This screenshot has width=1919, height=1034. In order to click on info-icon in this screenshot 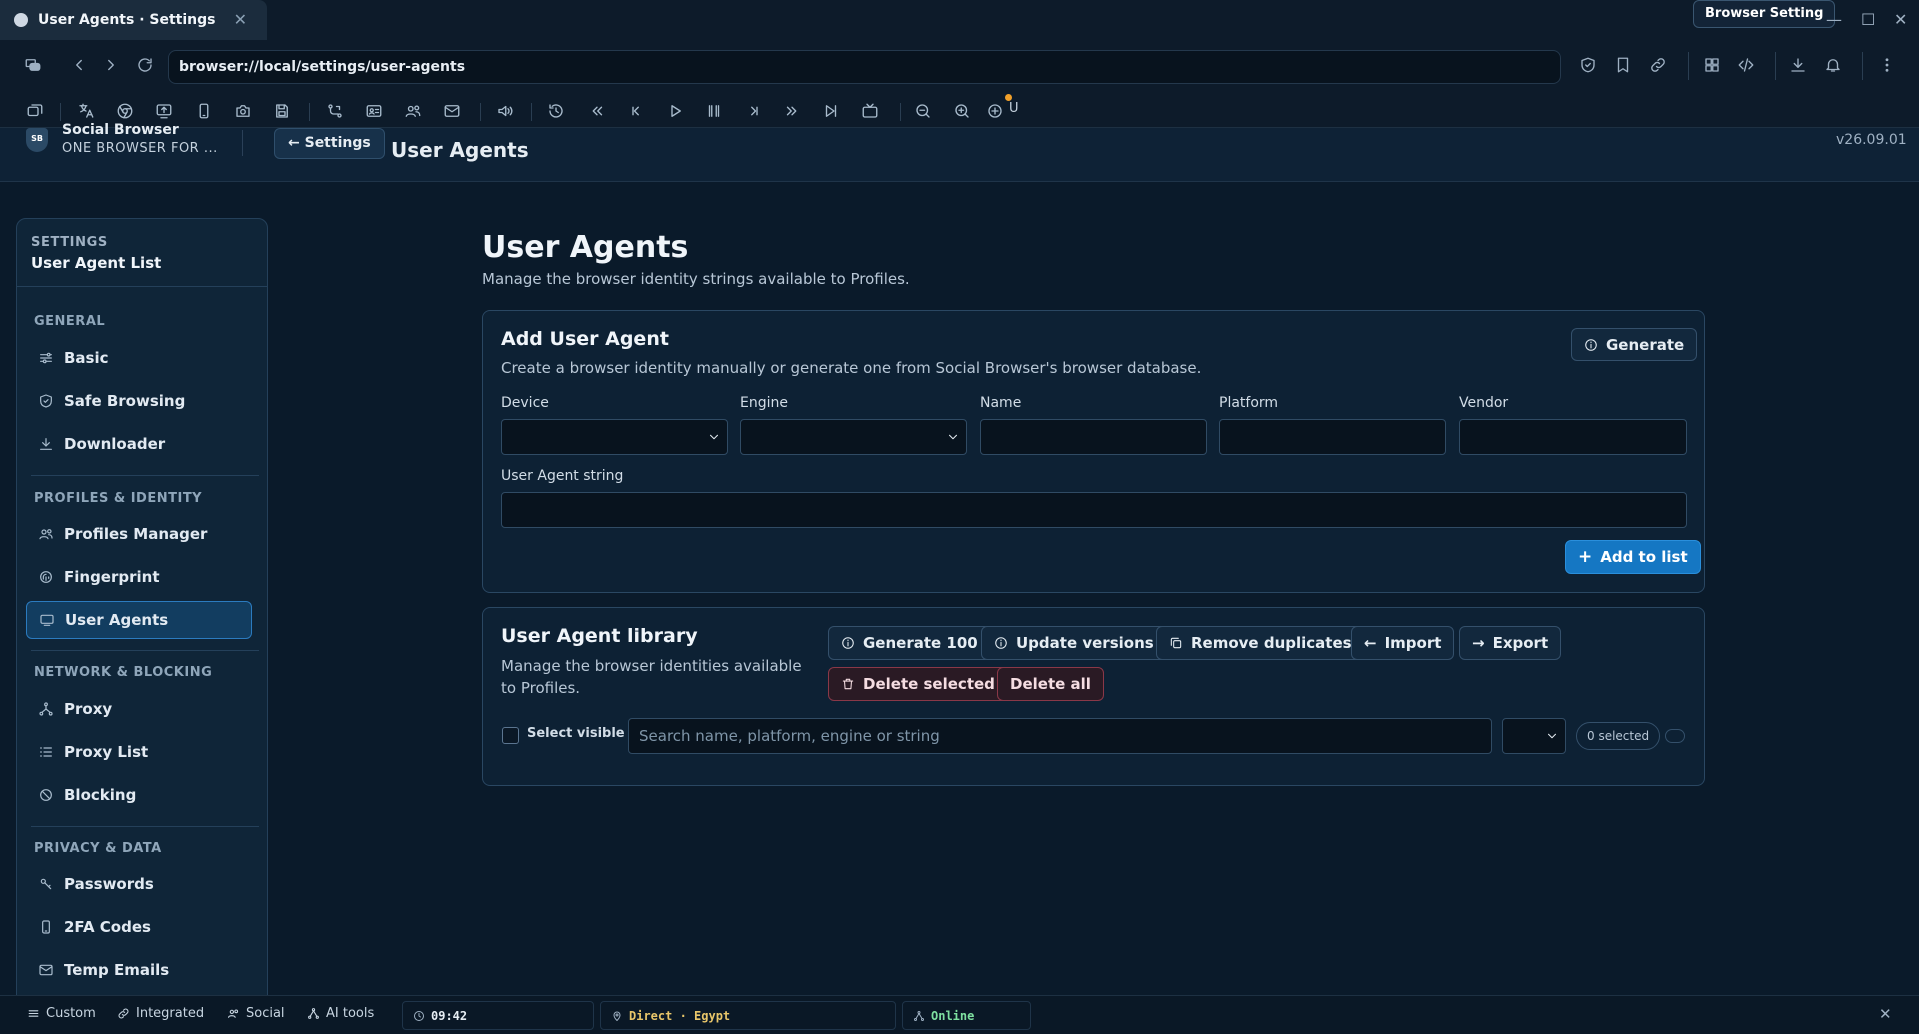, I will do `click(848, 643)`.